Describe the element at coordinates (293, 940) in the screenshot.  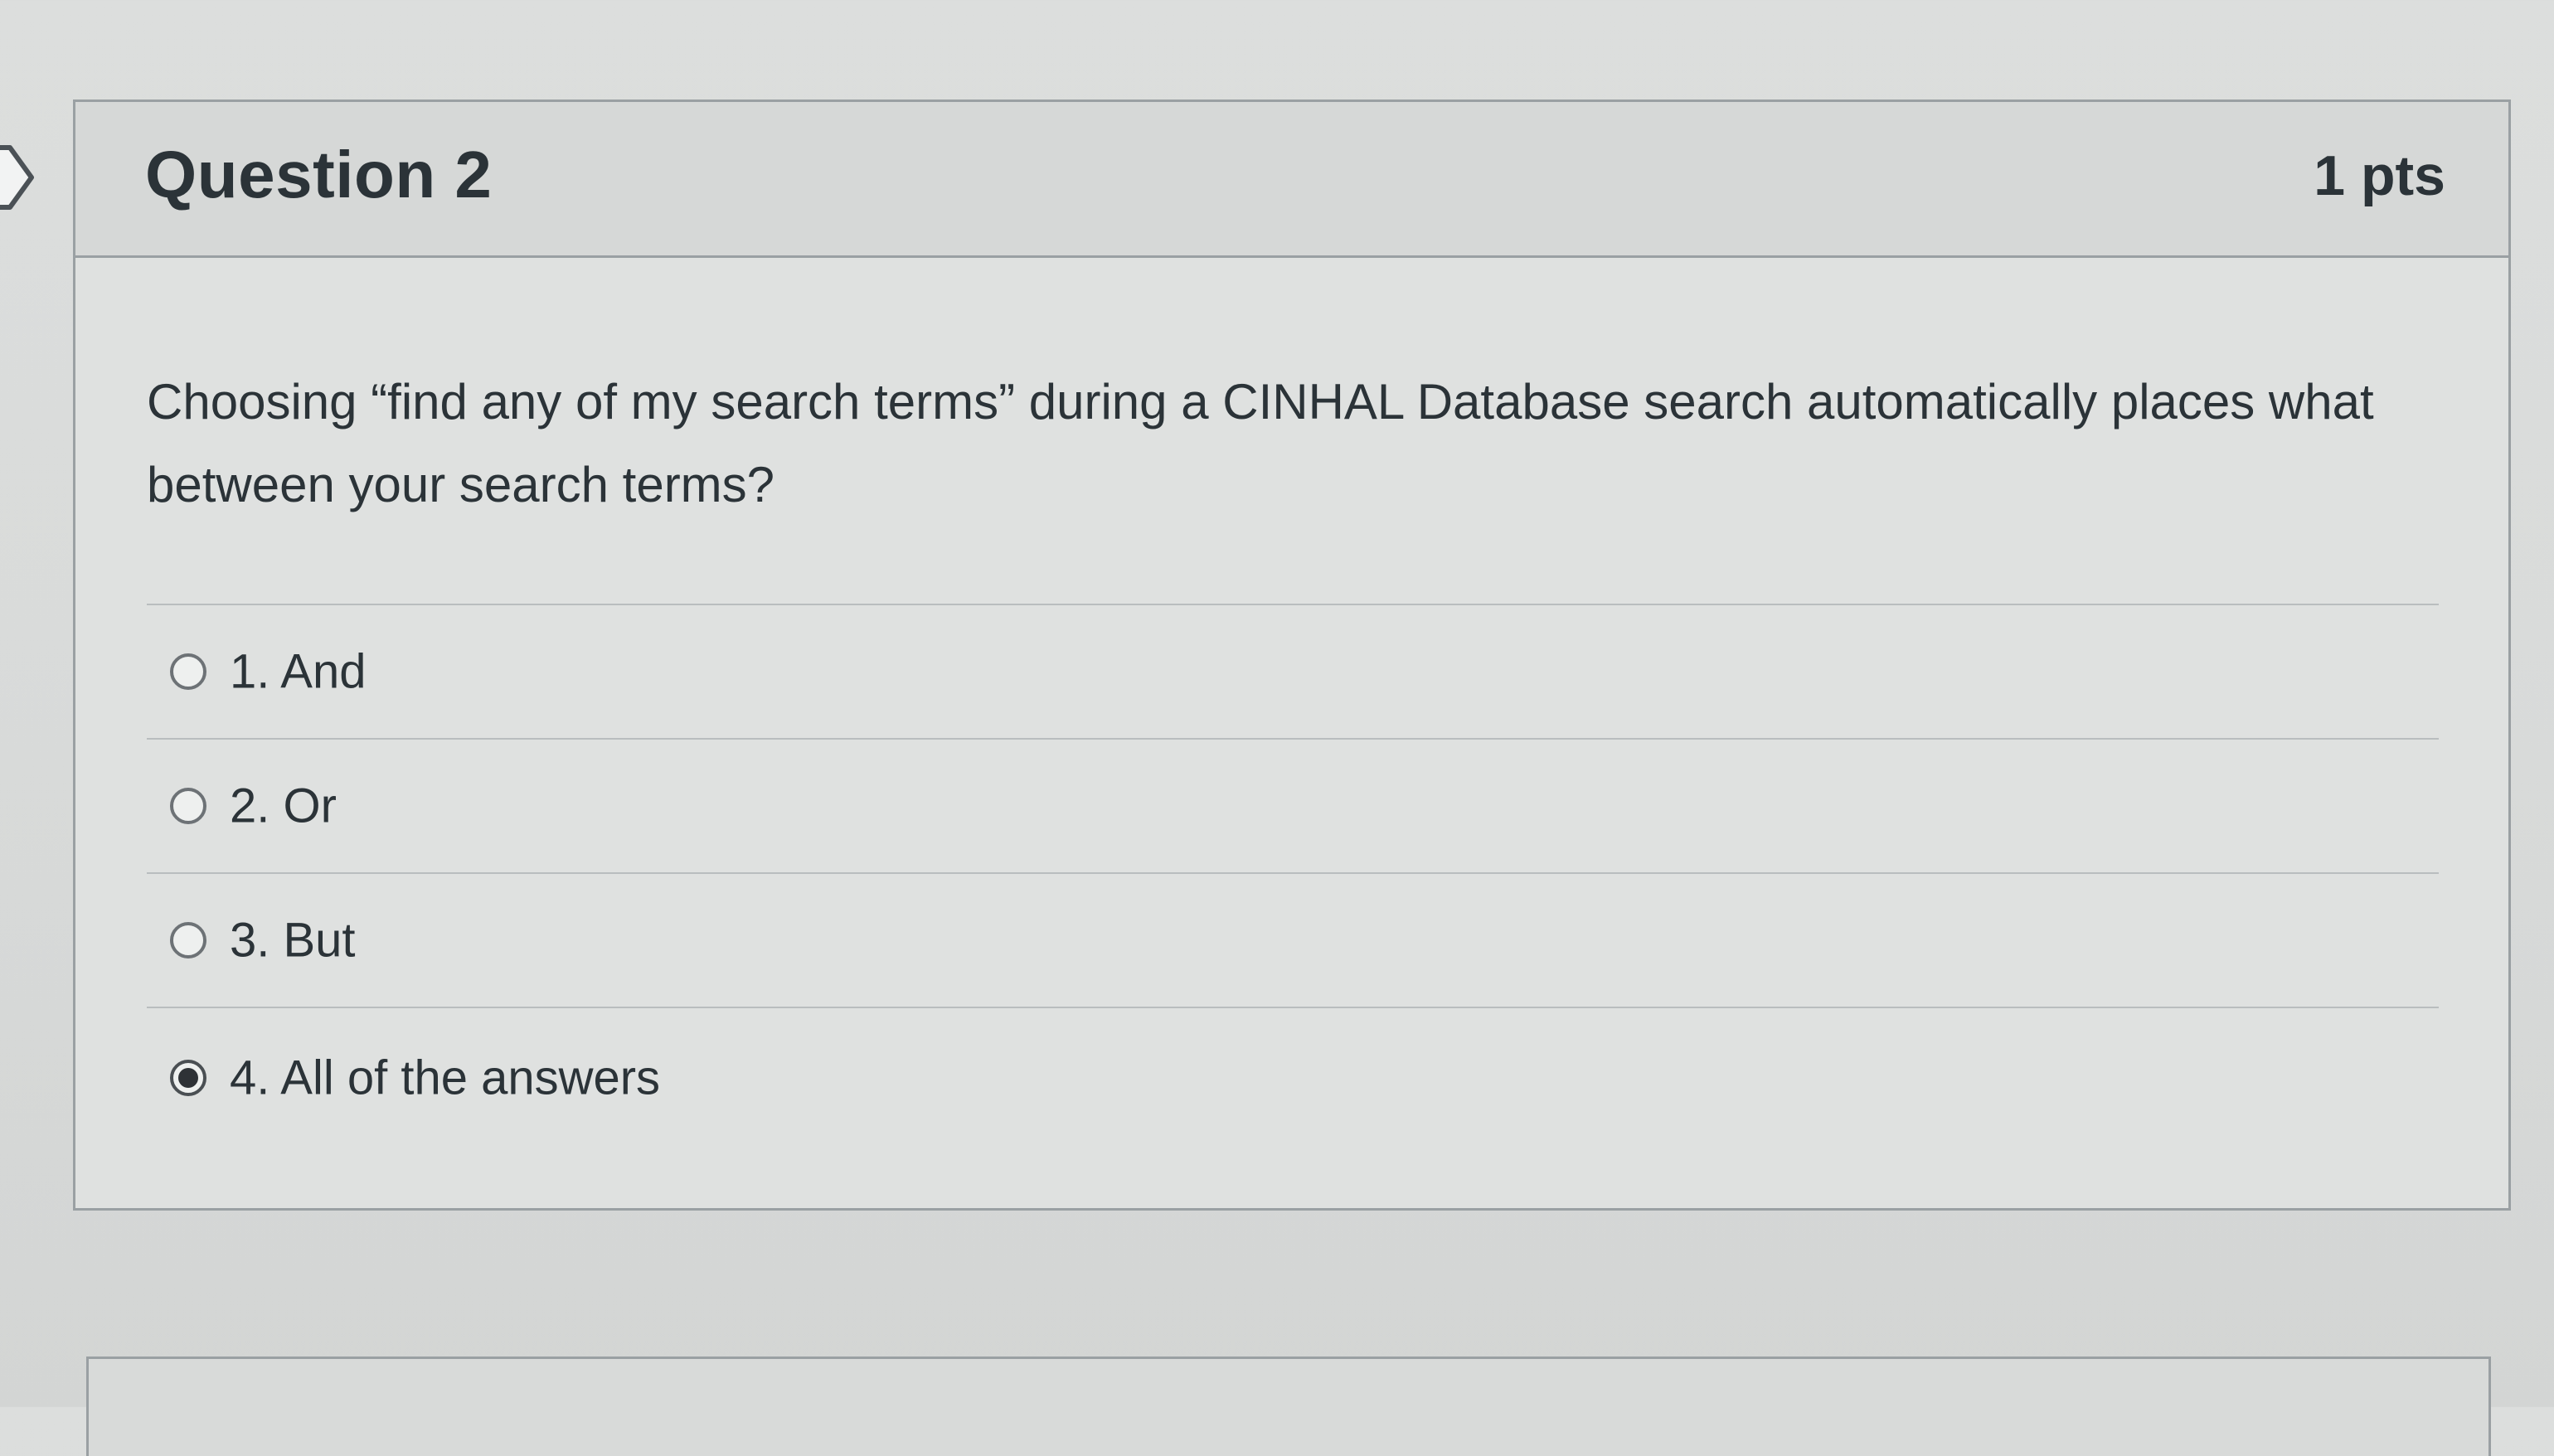
I see `answer-label: 3. But` at that location.